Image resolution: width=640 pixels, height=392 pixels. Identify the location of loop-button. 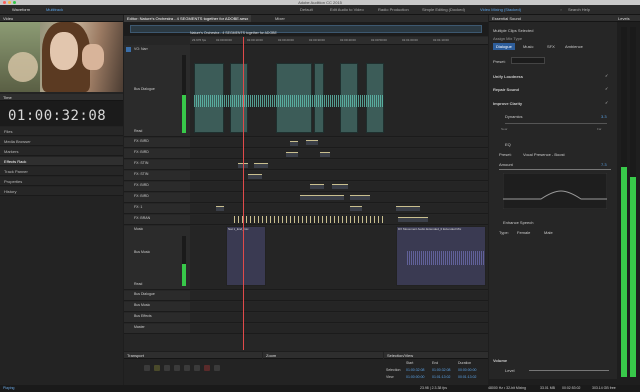
(217, 368).